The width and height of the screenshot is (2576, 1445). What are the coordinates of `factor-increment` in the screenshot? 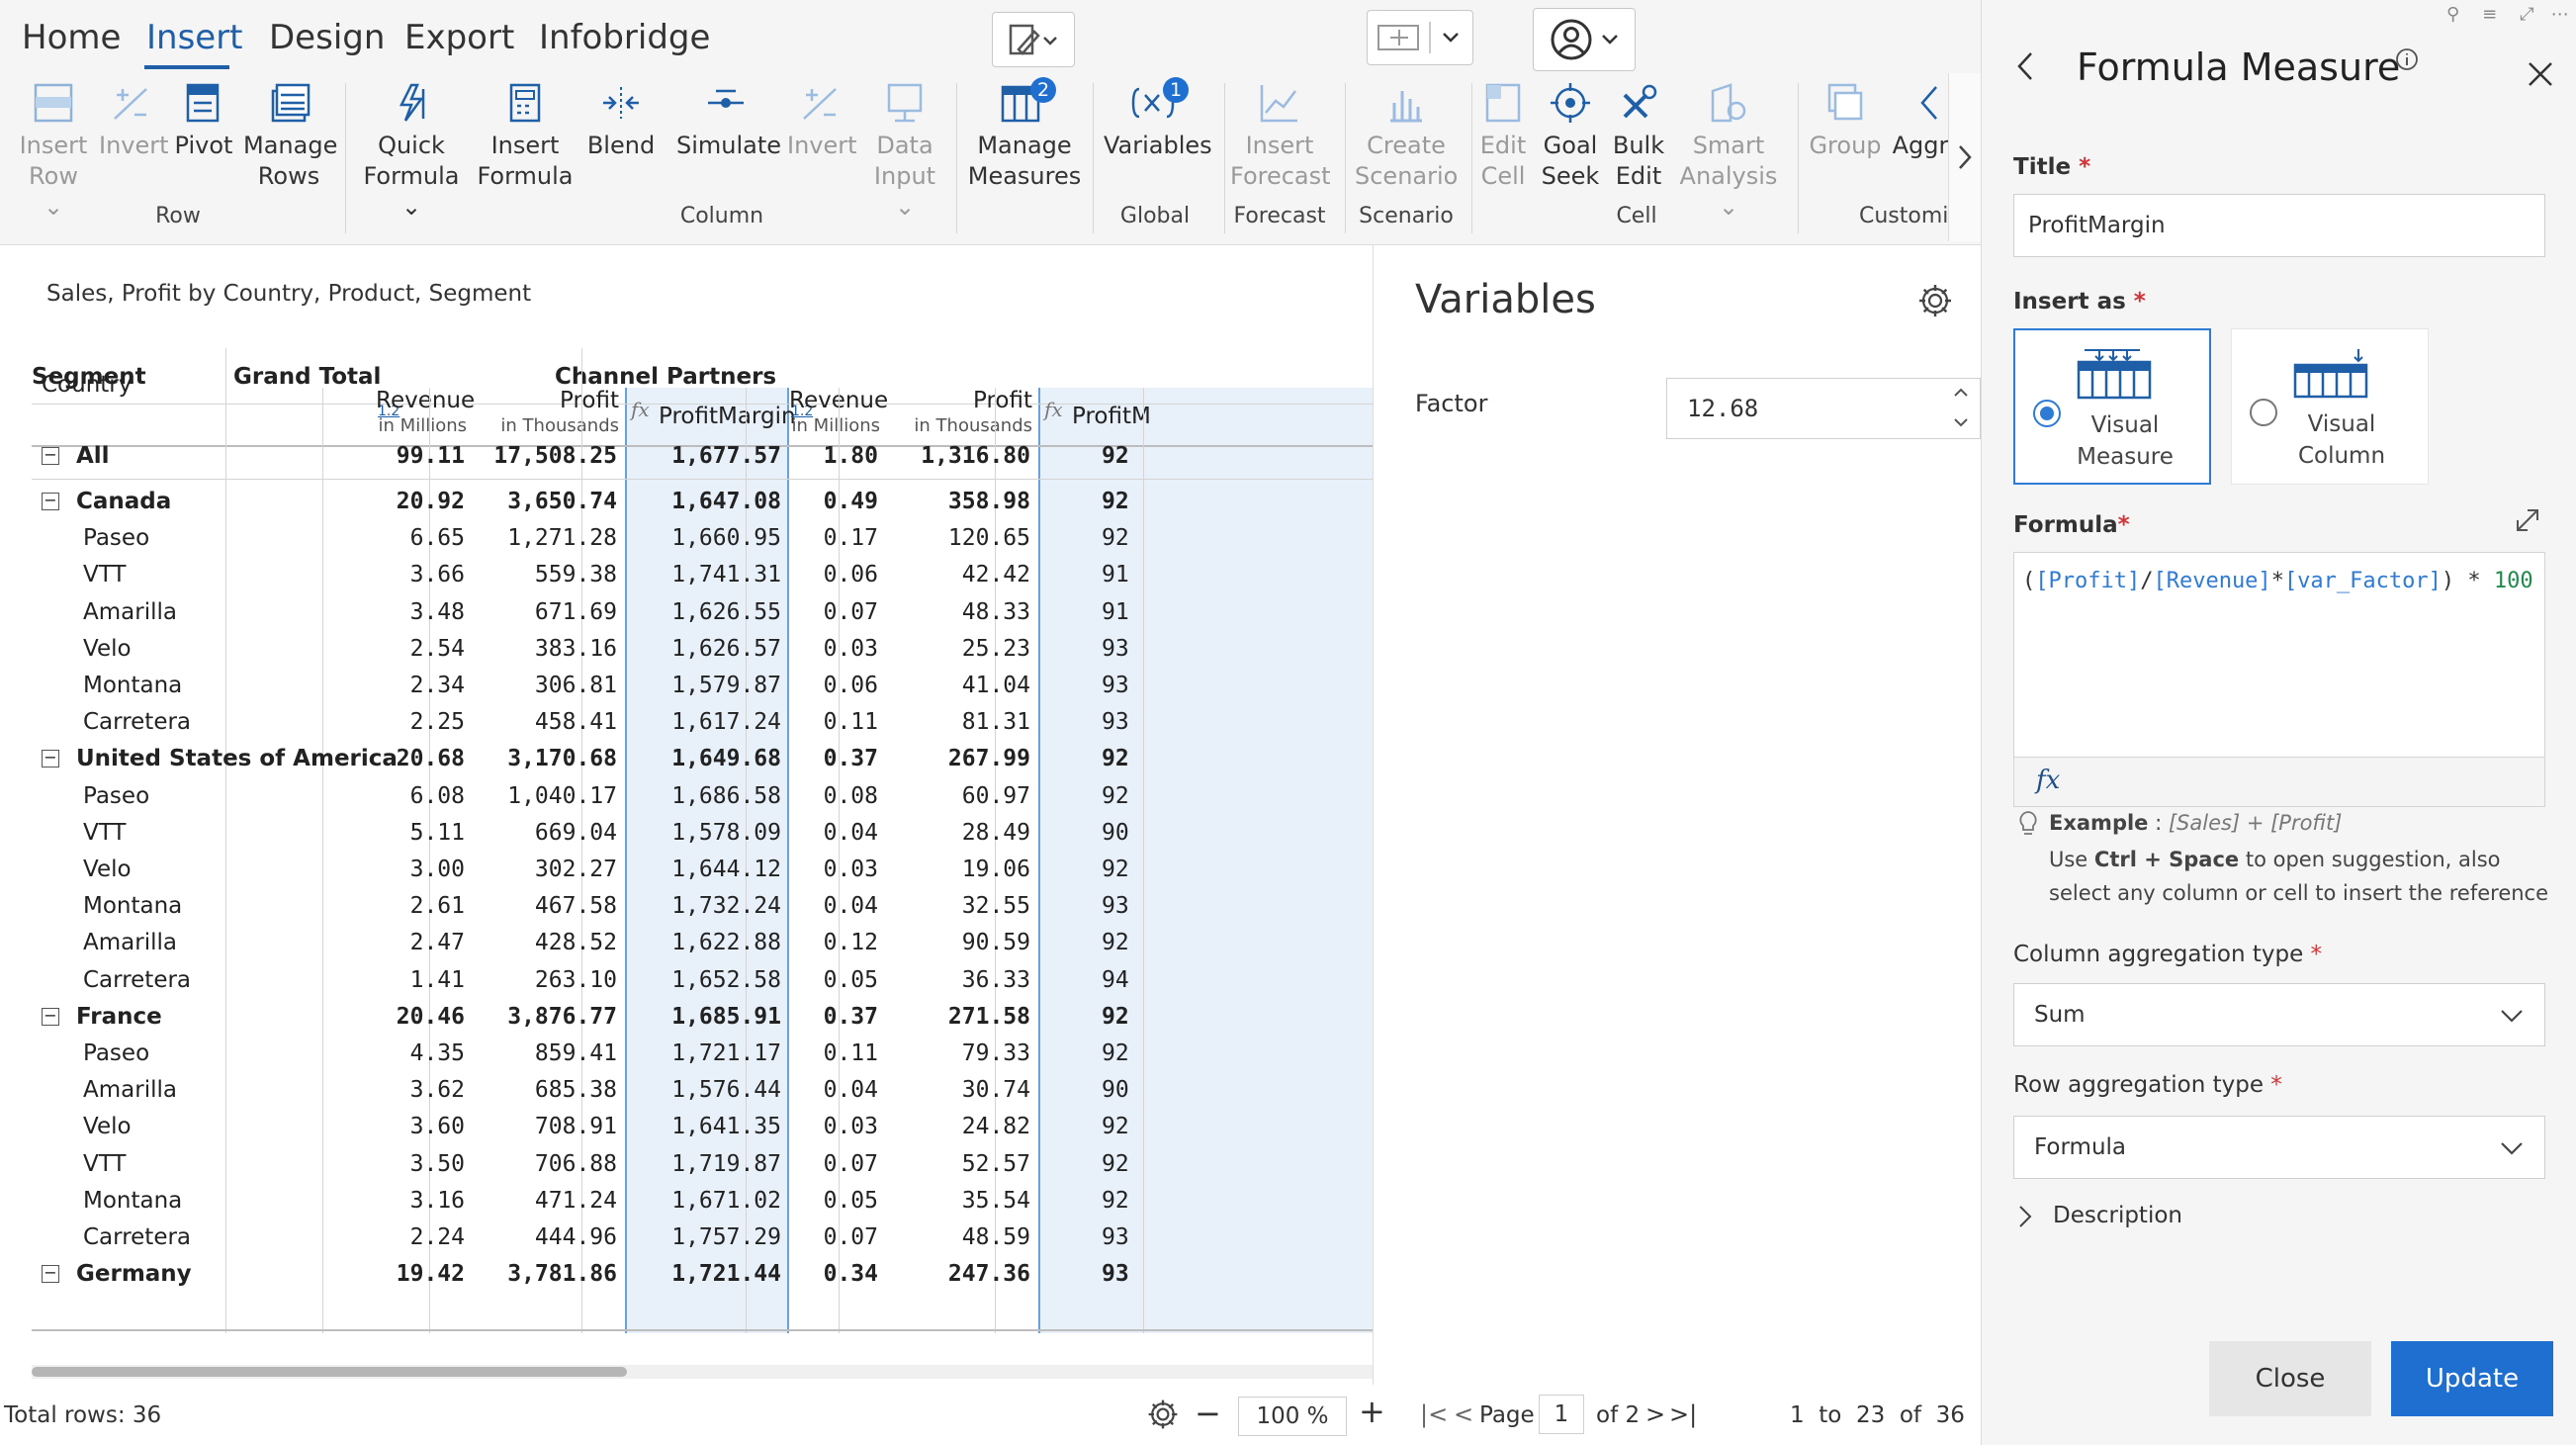 It's located at (1961, 394).